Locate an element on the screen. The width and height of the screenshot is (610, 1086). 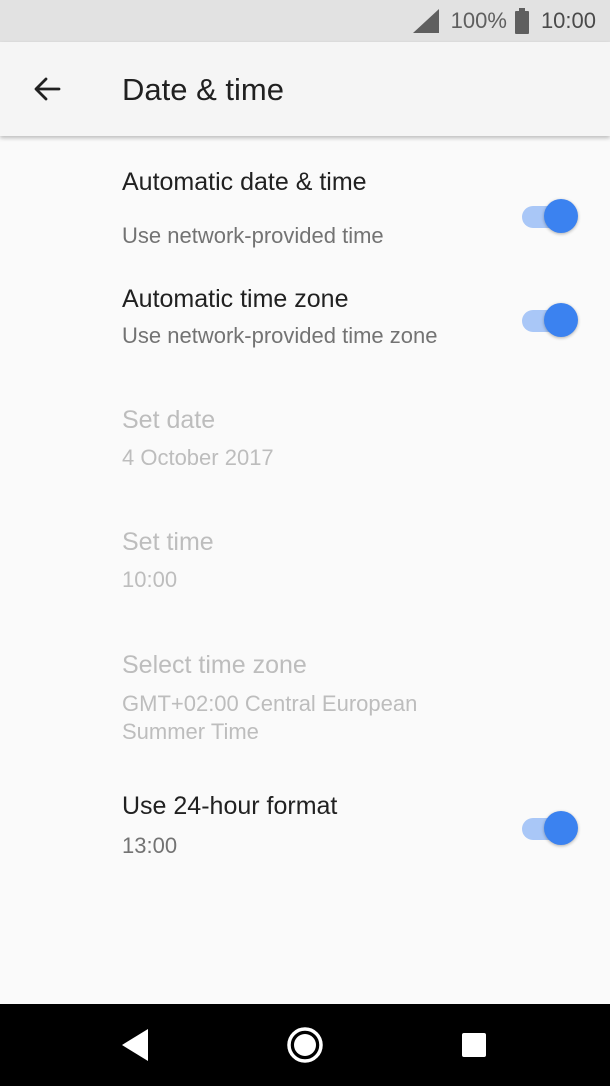
setting-summary: 10:00 is located at coordinates (150, 579).